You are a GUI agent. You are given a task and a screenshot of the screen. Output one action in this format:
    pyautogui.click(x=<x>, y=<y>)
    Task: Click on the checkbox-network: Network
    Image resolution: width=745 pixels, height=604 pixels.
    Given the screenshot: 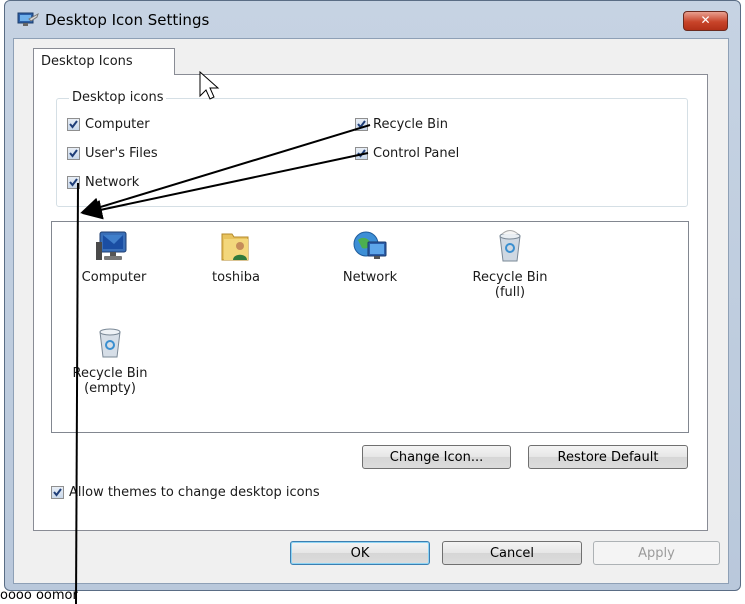 What is the action you would take?
    pyautogui.click(x=103, y=182)
    